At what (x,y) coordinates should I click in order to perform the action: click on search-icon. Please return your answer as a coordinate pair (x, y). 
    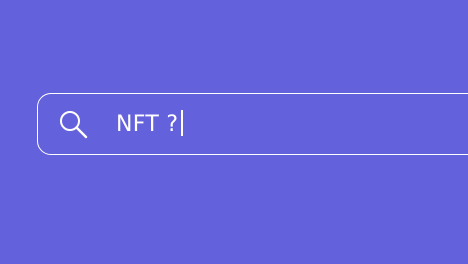
    Looking at the image, I should click on (74, 125).